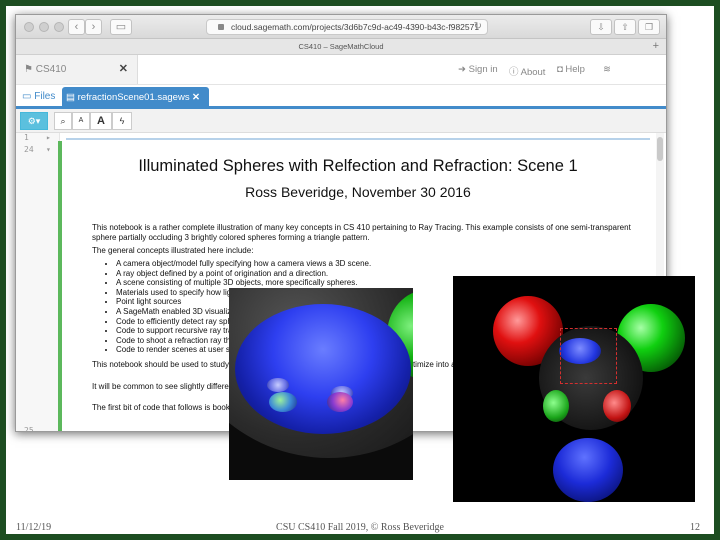 This screenshot has height=540, width=720. What do you see at coordinates (625, 27) in the screenshot?
I see `share-button: ⇧` at bounding box center [625, 27].